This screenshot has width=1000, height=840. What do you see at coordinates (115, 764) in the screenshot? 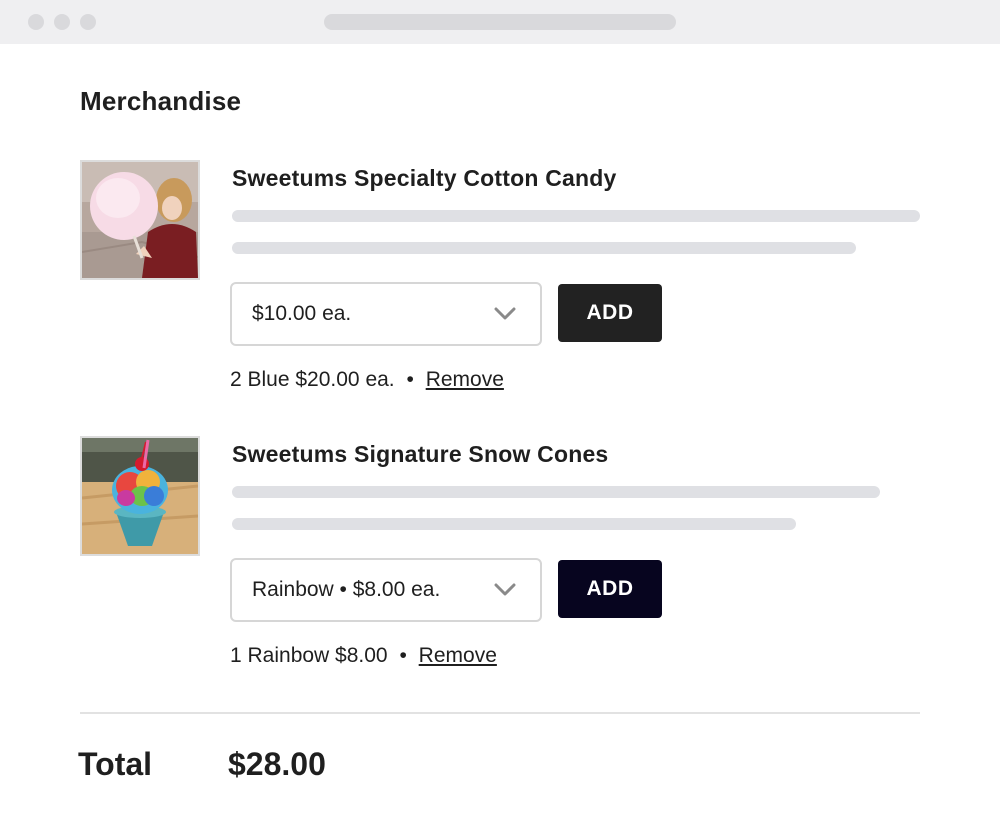
I see `total-label: Total` at bounding box center [115, 764].